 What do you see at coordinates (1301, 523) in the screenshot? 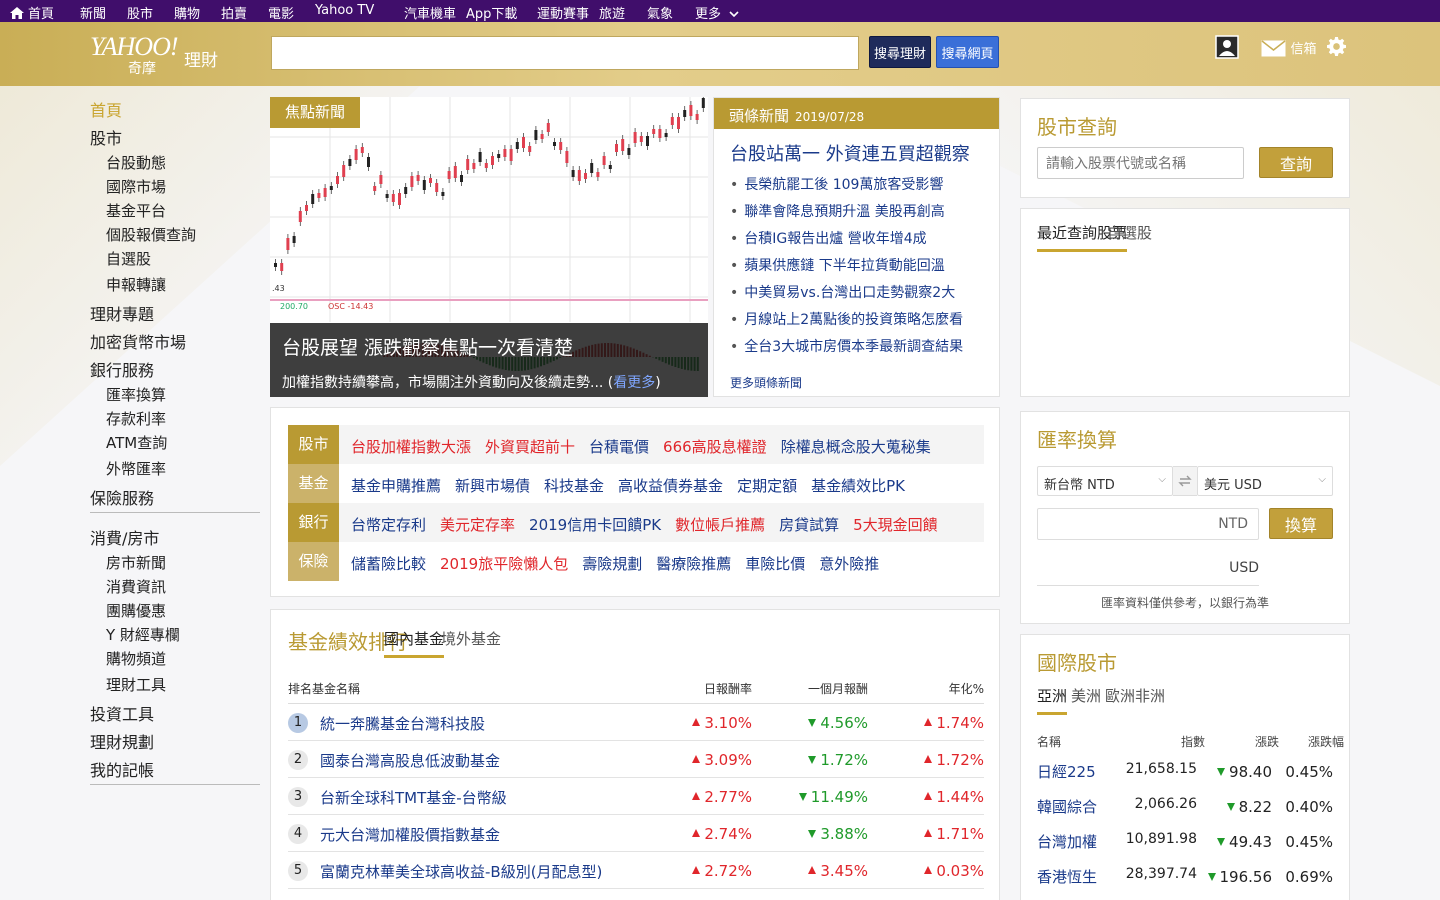
I see `fx-convert-button: 換算` at bounding box center [1301, 523].